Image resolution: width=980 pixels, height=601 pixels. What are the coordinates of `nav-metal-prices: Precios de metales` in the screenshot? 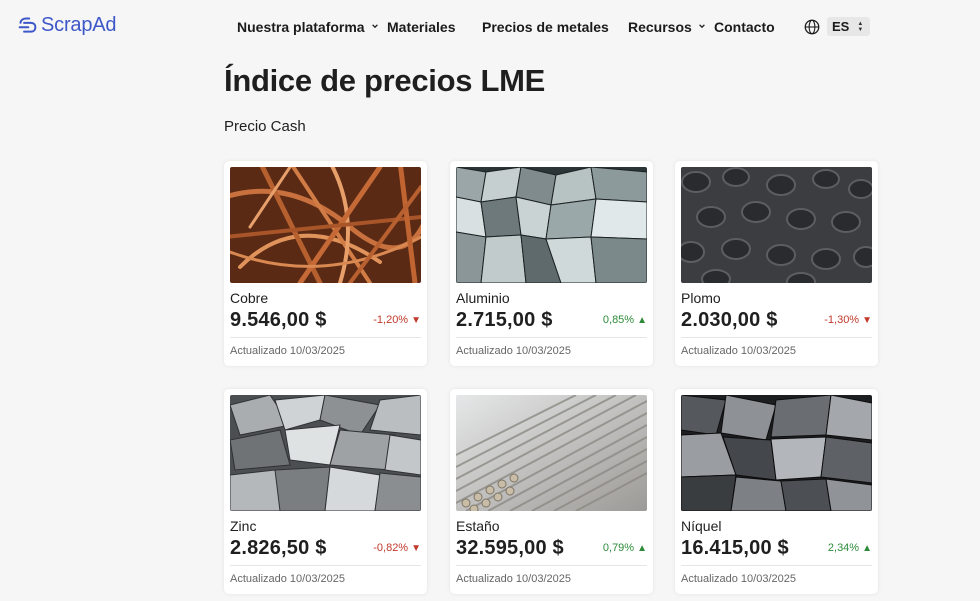 It's located at (545, 27).